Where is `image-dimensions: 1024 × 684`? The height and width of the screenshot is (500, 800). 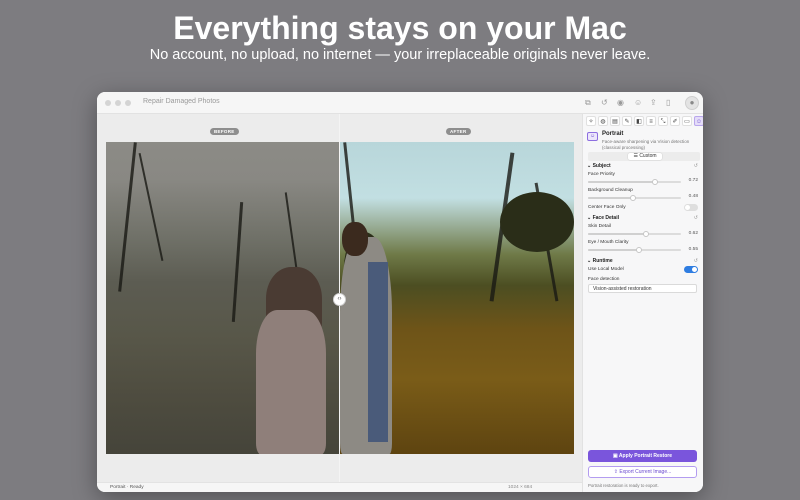 image-dimensions: 1024 × 684 is located at coordinates (520, 487).